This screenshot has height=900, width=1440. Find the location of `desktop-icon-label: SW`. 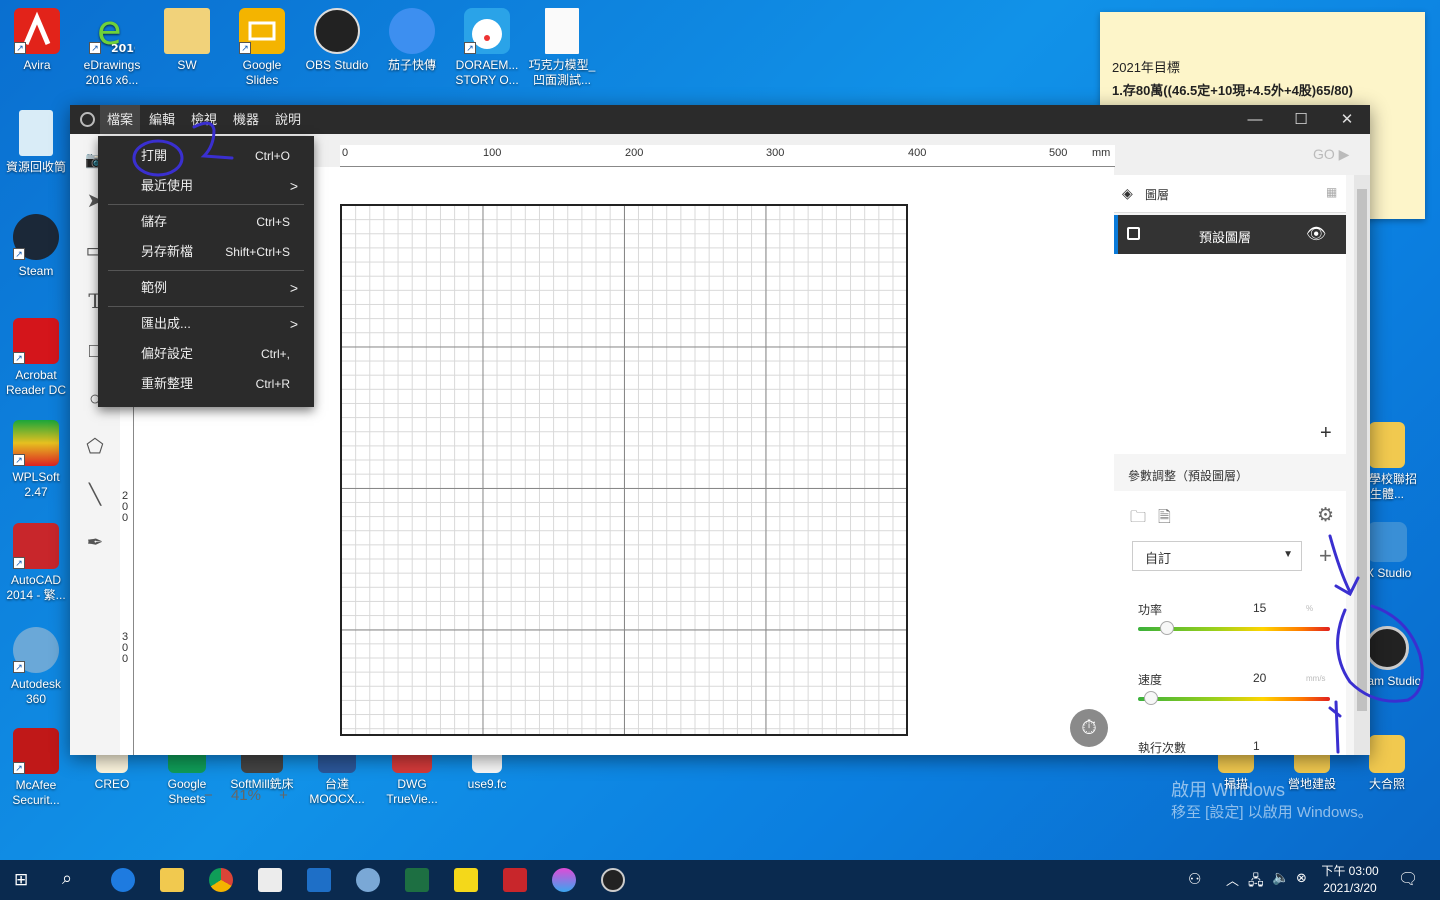

desktop-icon-label: SW is located at coordinates (187, 65).